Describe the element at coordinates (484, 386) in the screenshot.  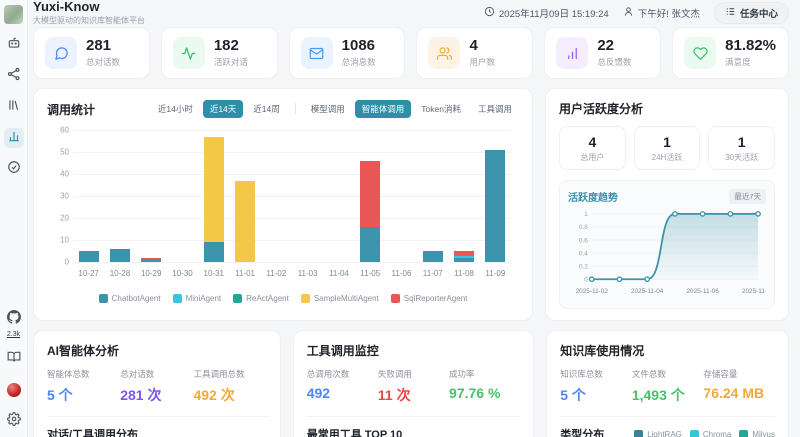
I see `mini-stat-成功率: 成功率 97.76 %` at that location.